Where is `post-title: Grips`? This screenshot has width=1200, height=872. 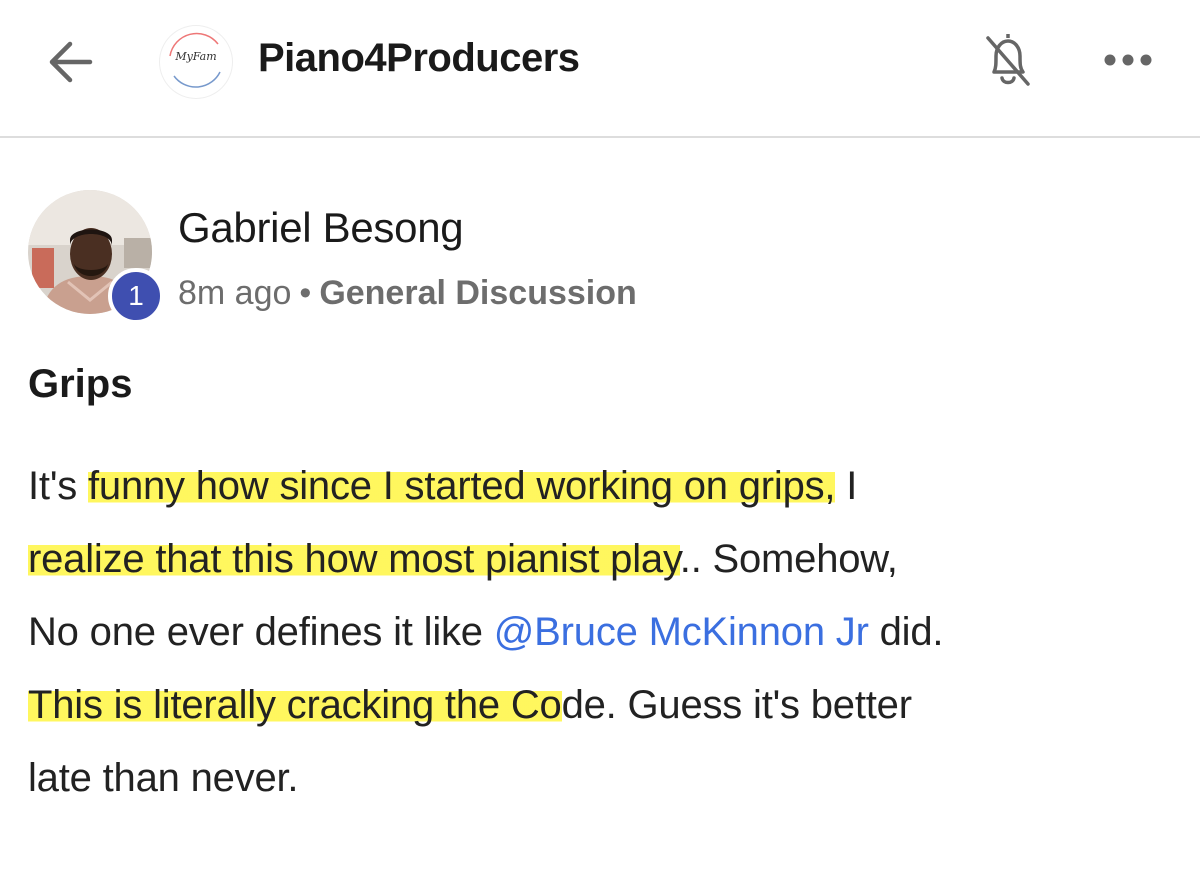
post-title: Grips is located at coordinates (80, 384).